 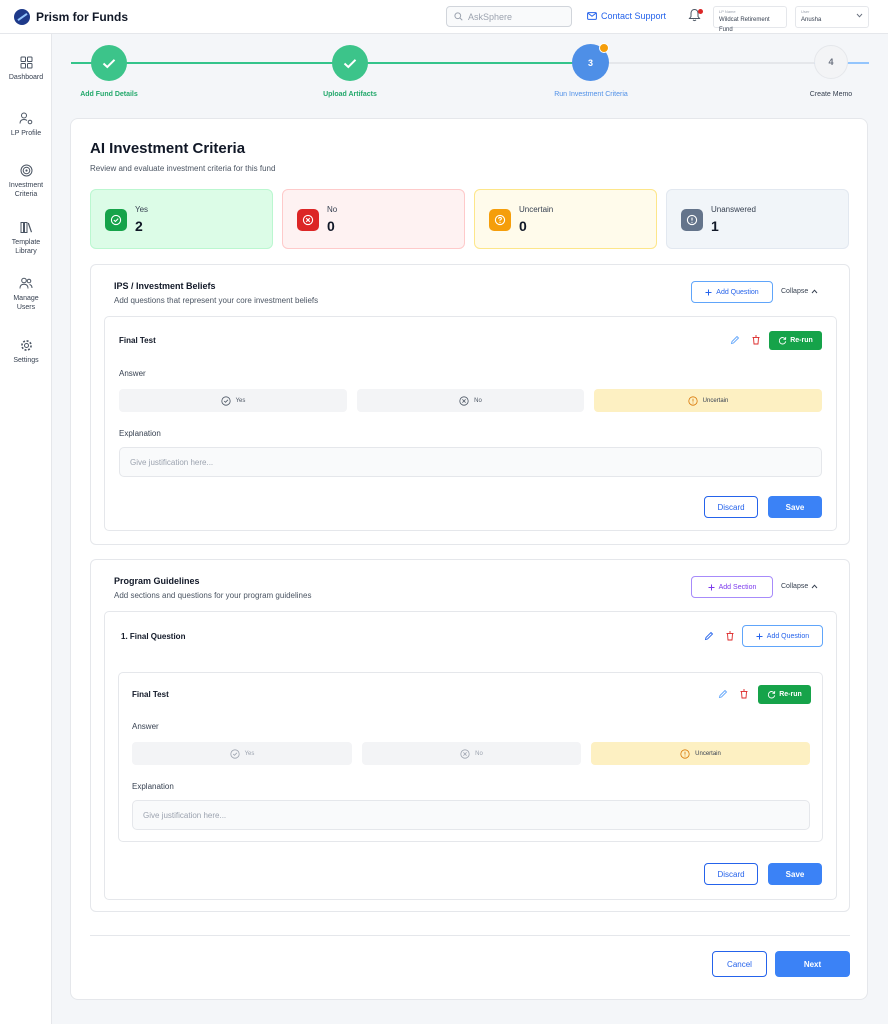 What do you see at coordinates (26, 227) in the screenshot?
I see `books-icon` at bounding box center [26, 227].